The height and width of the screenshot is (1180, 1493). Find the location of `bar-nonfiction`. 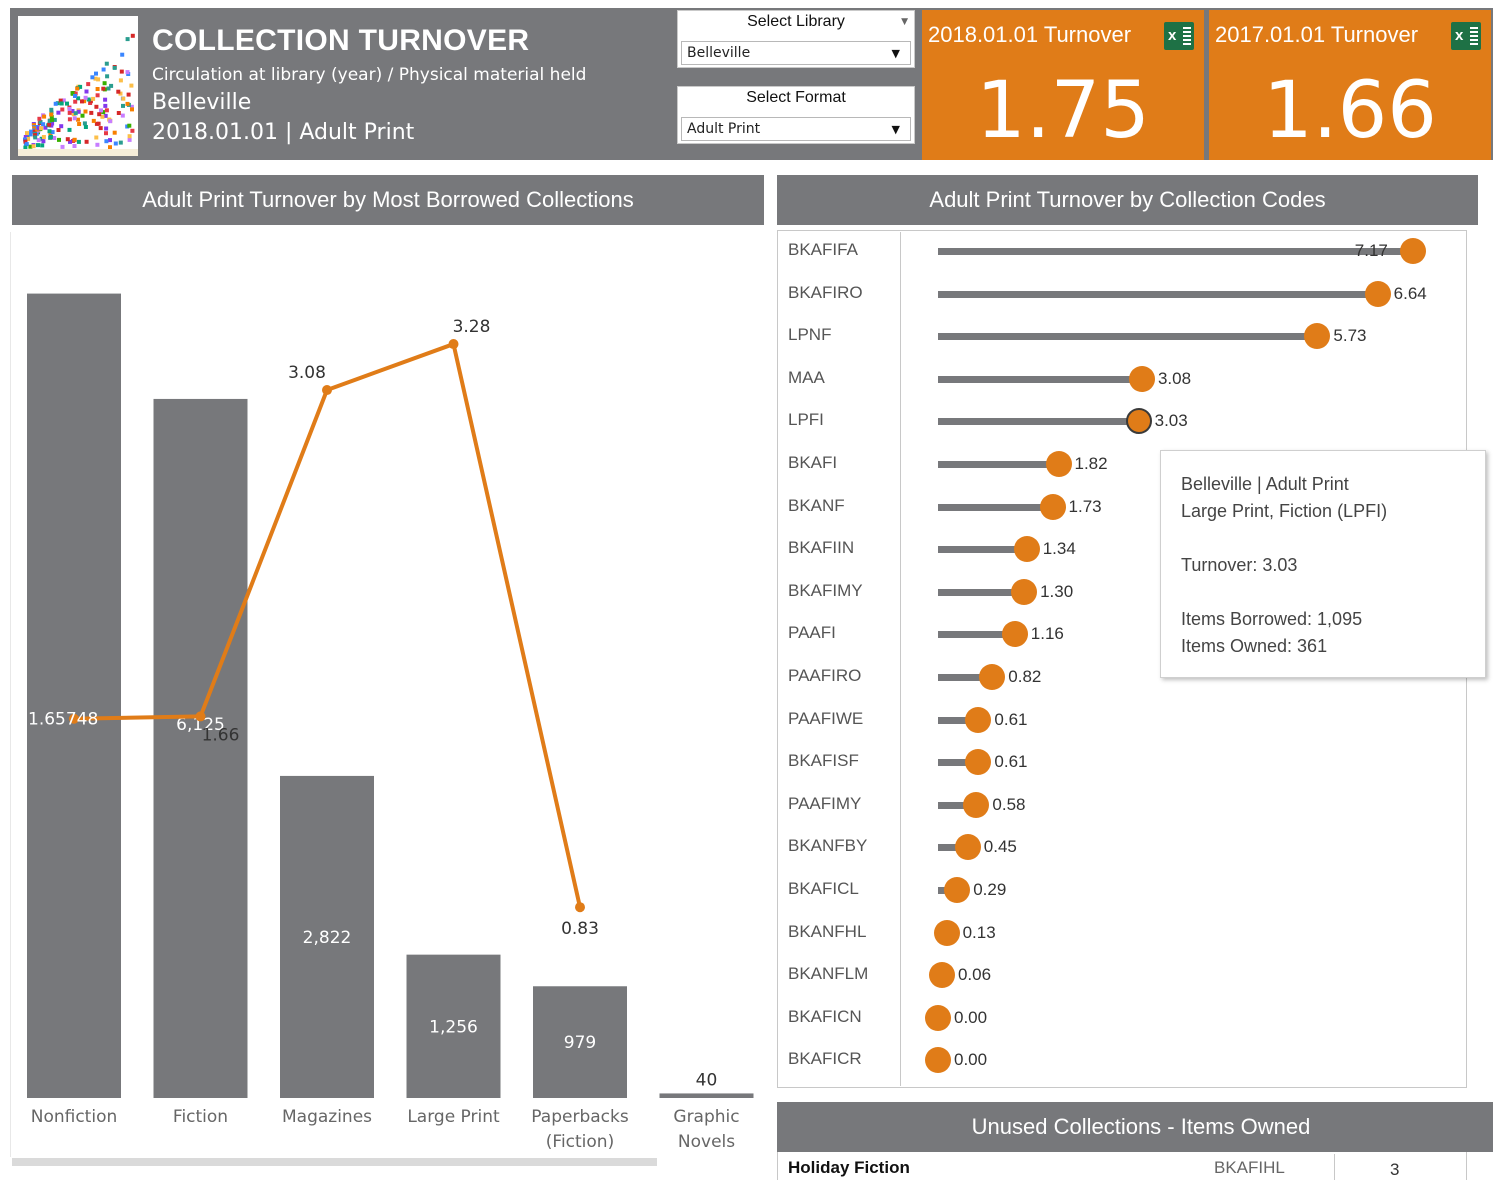

bar-nonfiction is located at coordinates (74, 695).